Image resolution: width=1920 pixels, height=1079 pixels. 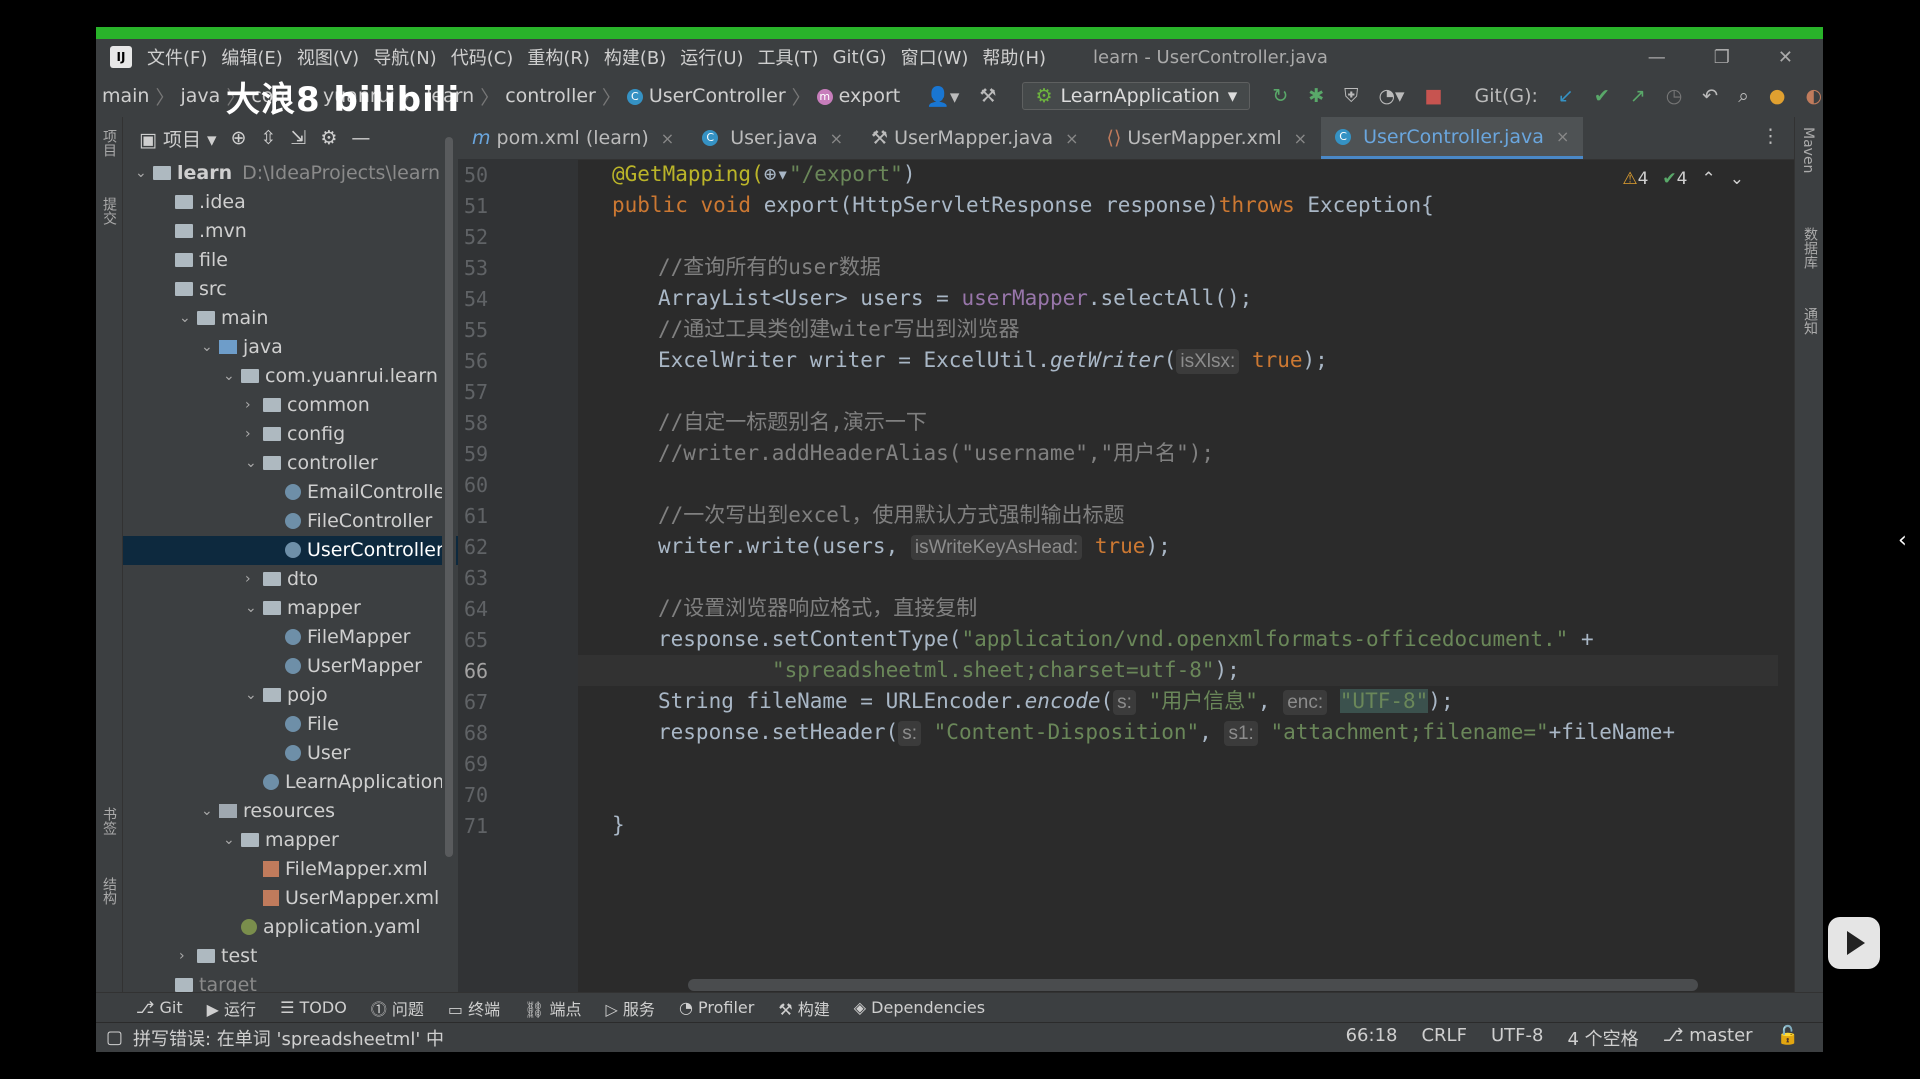 What do you see at coordinates (296, 724) in the screenshot?
I see `tree-item: File` at bounding box center [296, 724].